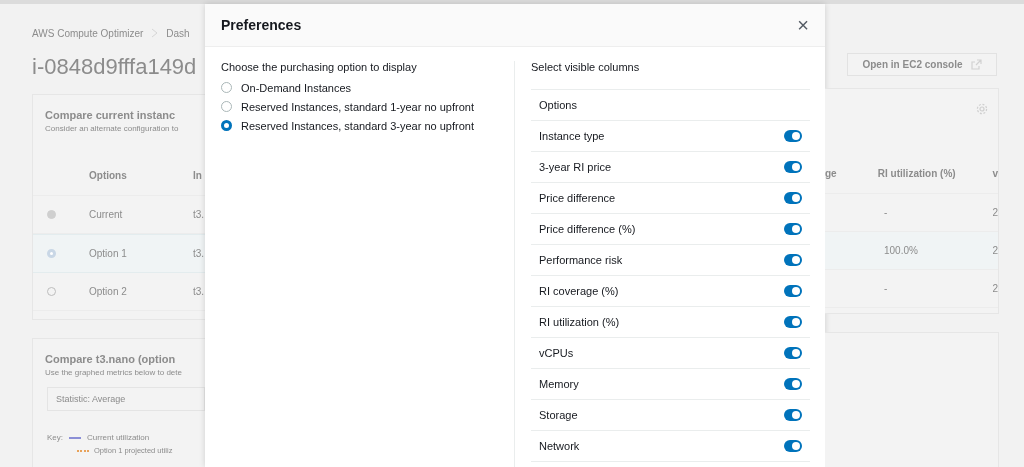  Describe the element at coordinates (113, 372) in the screenshot. I see `card-subtitle: Use the graphed metrics below to dete` at that location.